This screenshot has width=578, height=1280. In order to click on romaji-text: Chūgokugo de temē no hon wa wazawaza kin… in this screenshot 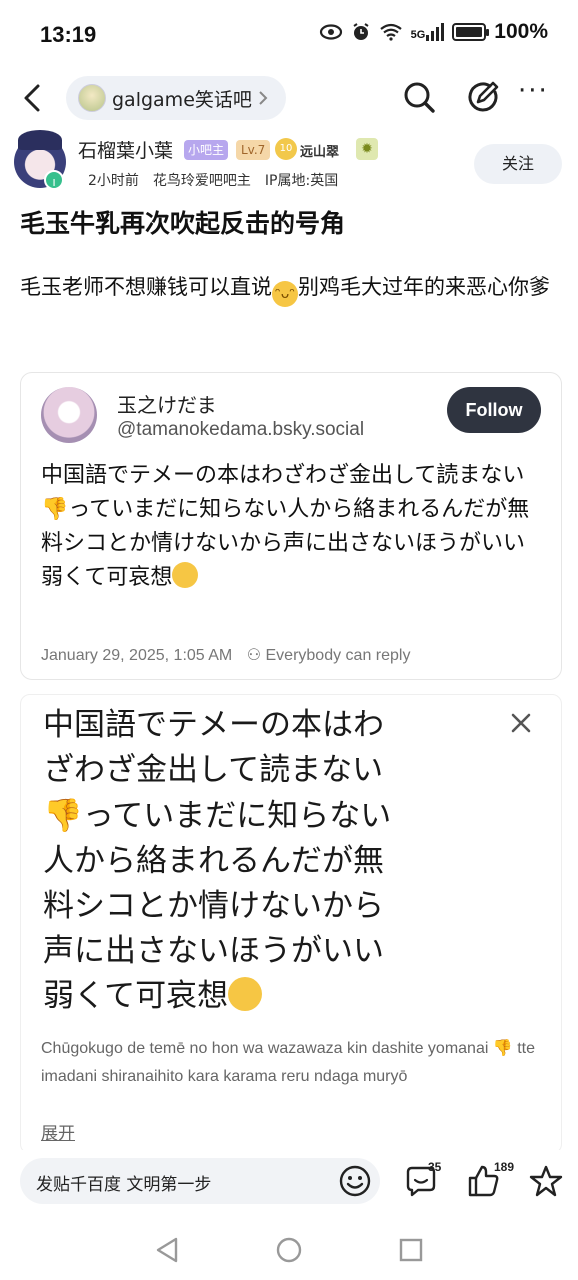, I will do `click(291, 1063)`.